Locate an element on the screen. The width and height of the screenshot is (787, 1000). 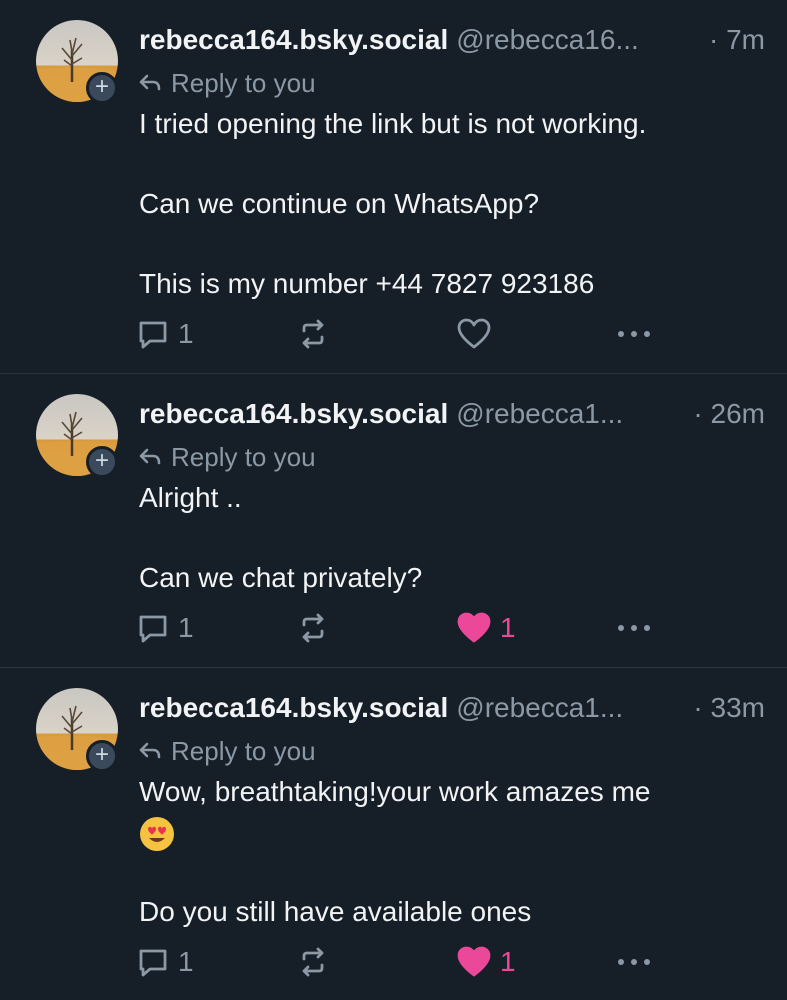
post-header: rebecca164.bsky.social @rebecca1... · 26m is located at coordinates (452, 418).